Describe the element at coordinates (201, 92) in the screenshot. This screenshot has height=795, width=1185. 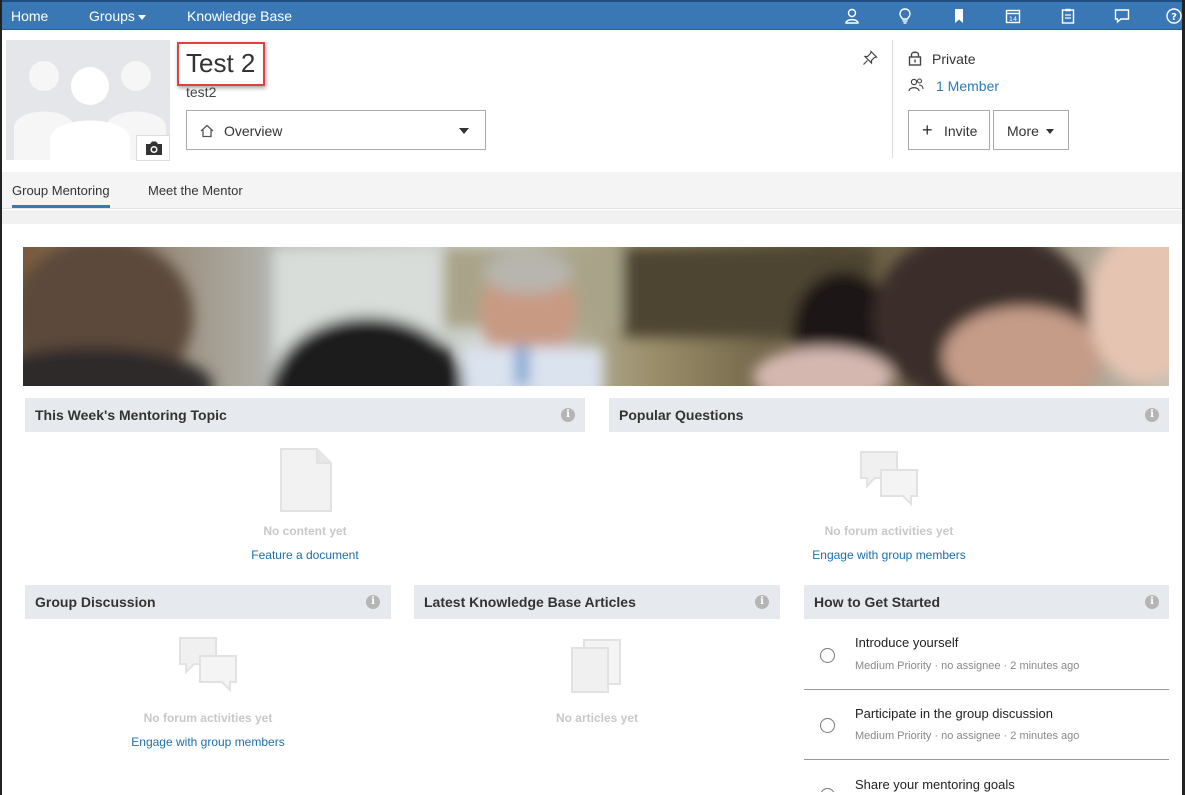
I see `group-handle: test2` at that location.